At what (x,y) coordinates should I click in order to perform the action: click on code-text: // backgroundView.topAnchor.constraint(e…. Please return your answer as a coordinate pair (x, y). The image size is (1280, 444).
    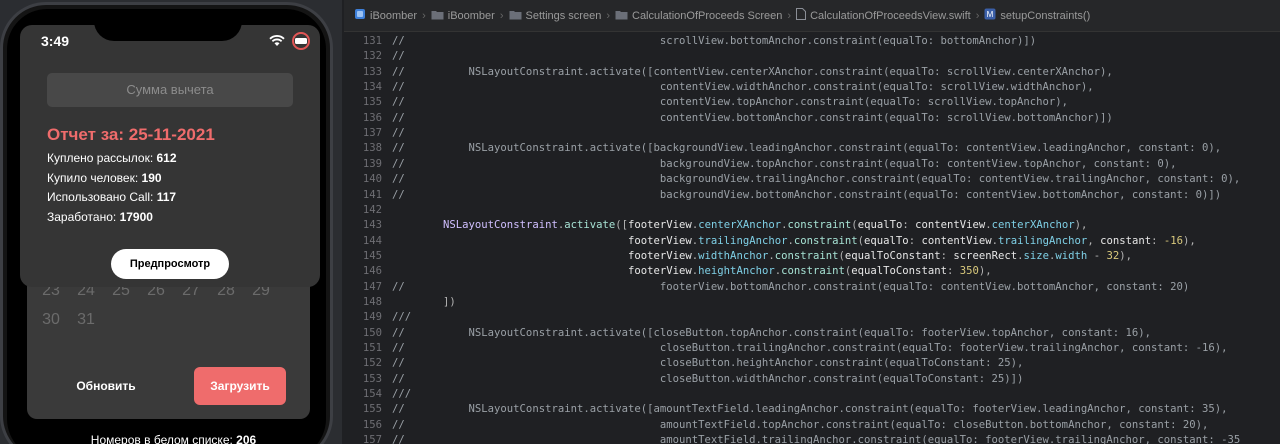
    Looking at the image, I should click on (784, 163).